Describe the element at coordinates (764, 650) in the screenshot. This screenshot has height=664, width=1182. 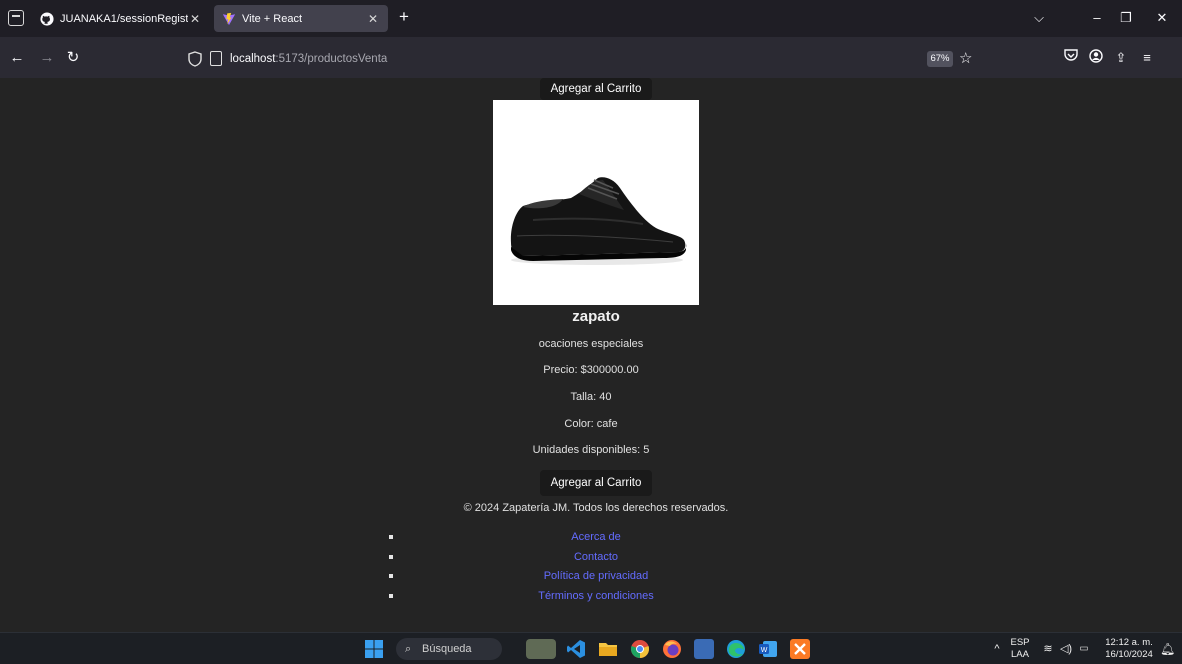
I see `svg-text: W` at that location.